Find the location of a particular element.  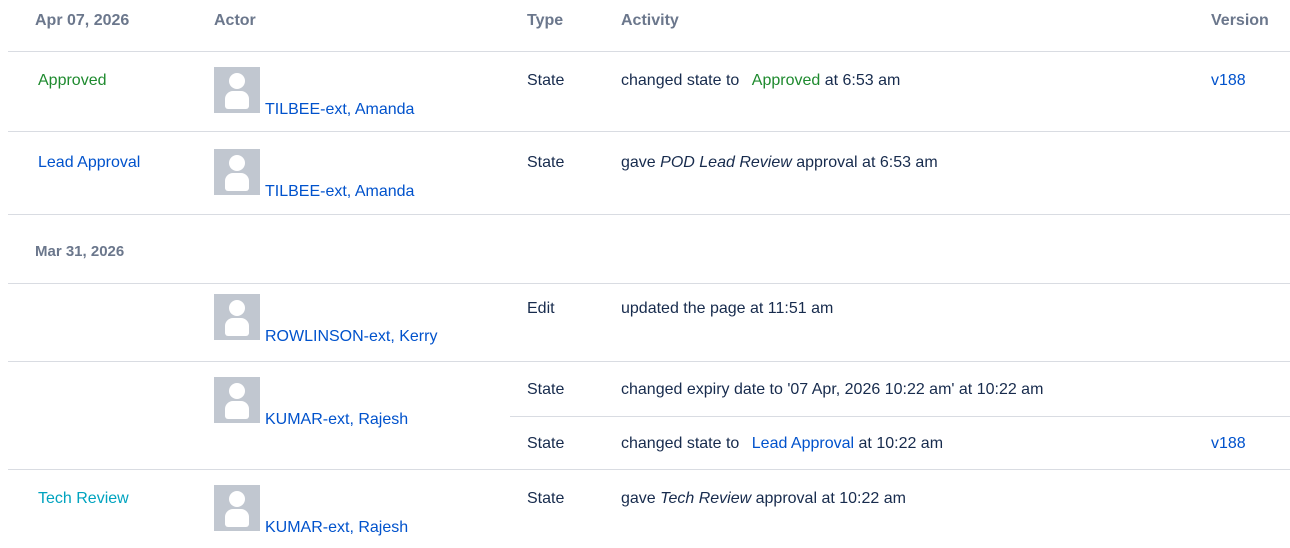

column-header-version: Version is located at coordinates (1240, 20).